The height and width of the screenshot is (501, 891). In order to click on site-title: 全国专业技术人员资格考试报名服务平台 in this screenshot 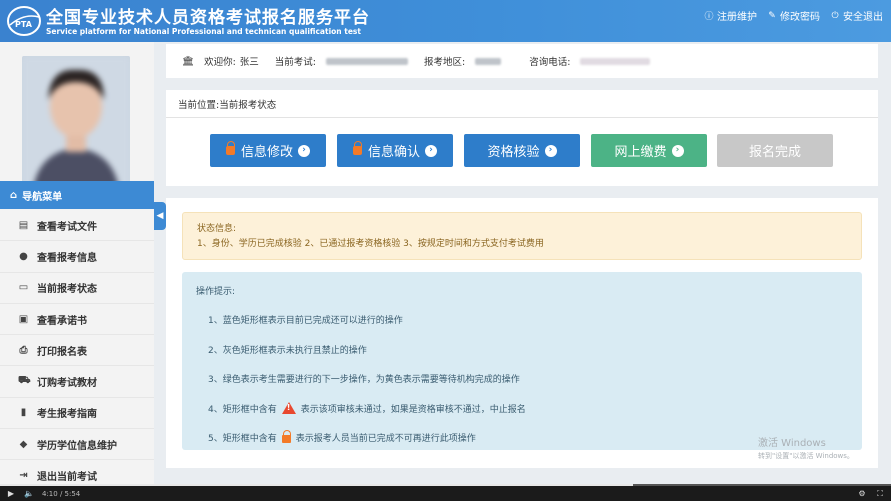, I will do `click(208, 18)`.